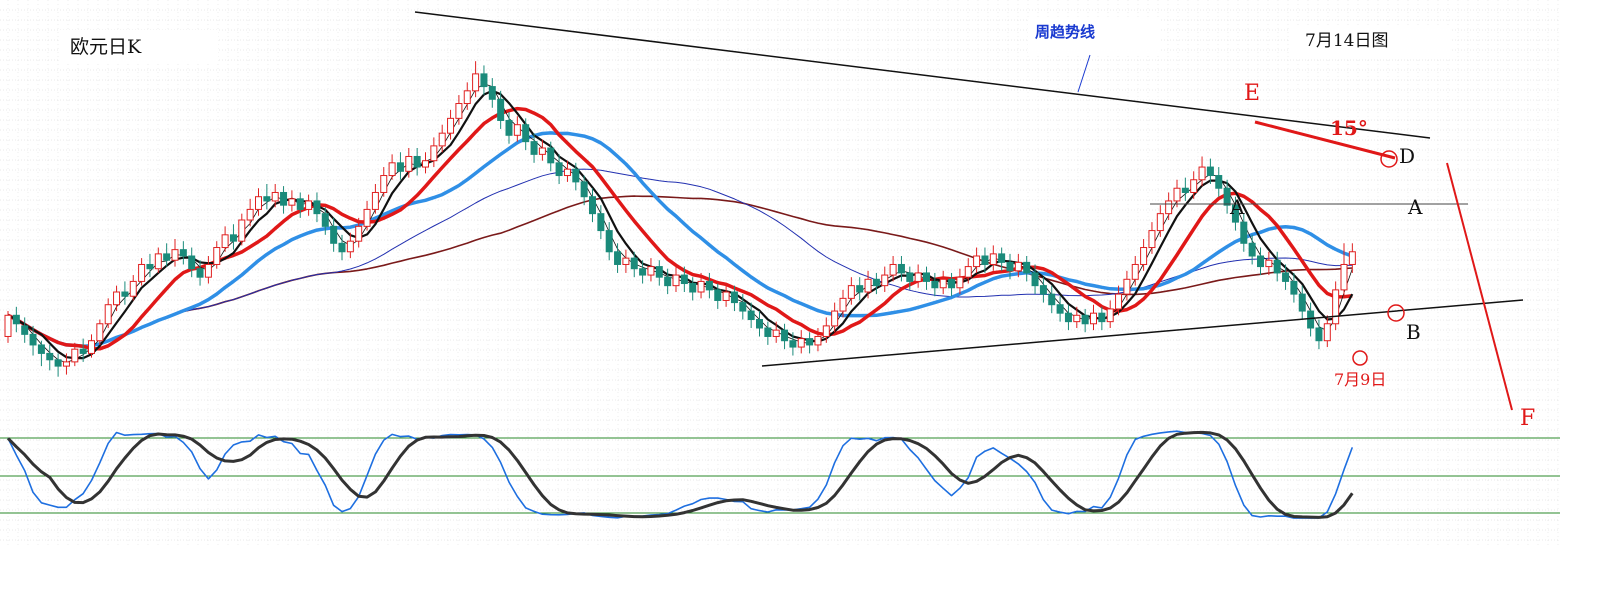 The width and height of the screenshot is (1604, 613). Describe the element at coordinates (922, 75) in the screenshot. I see `weekly-trend-line` at that location.